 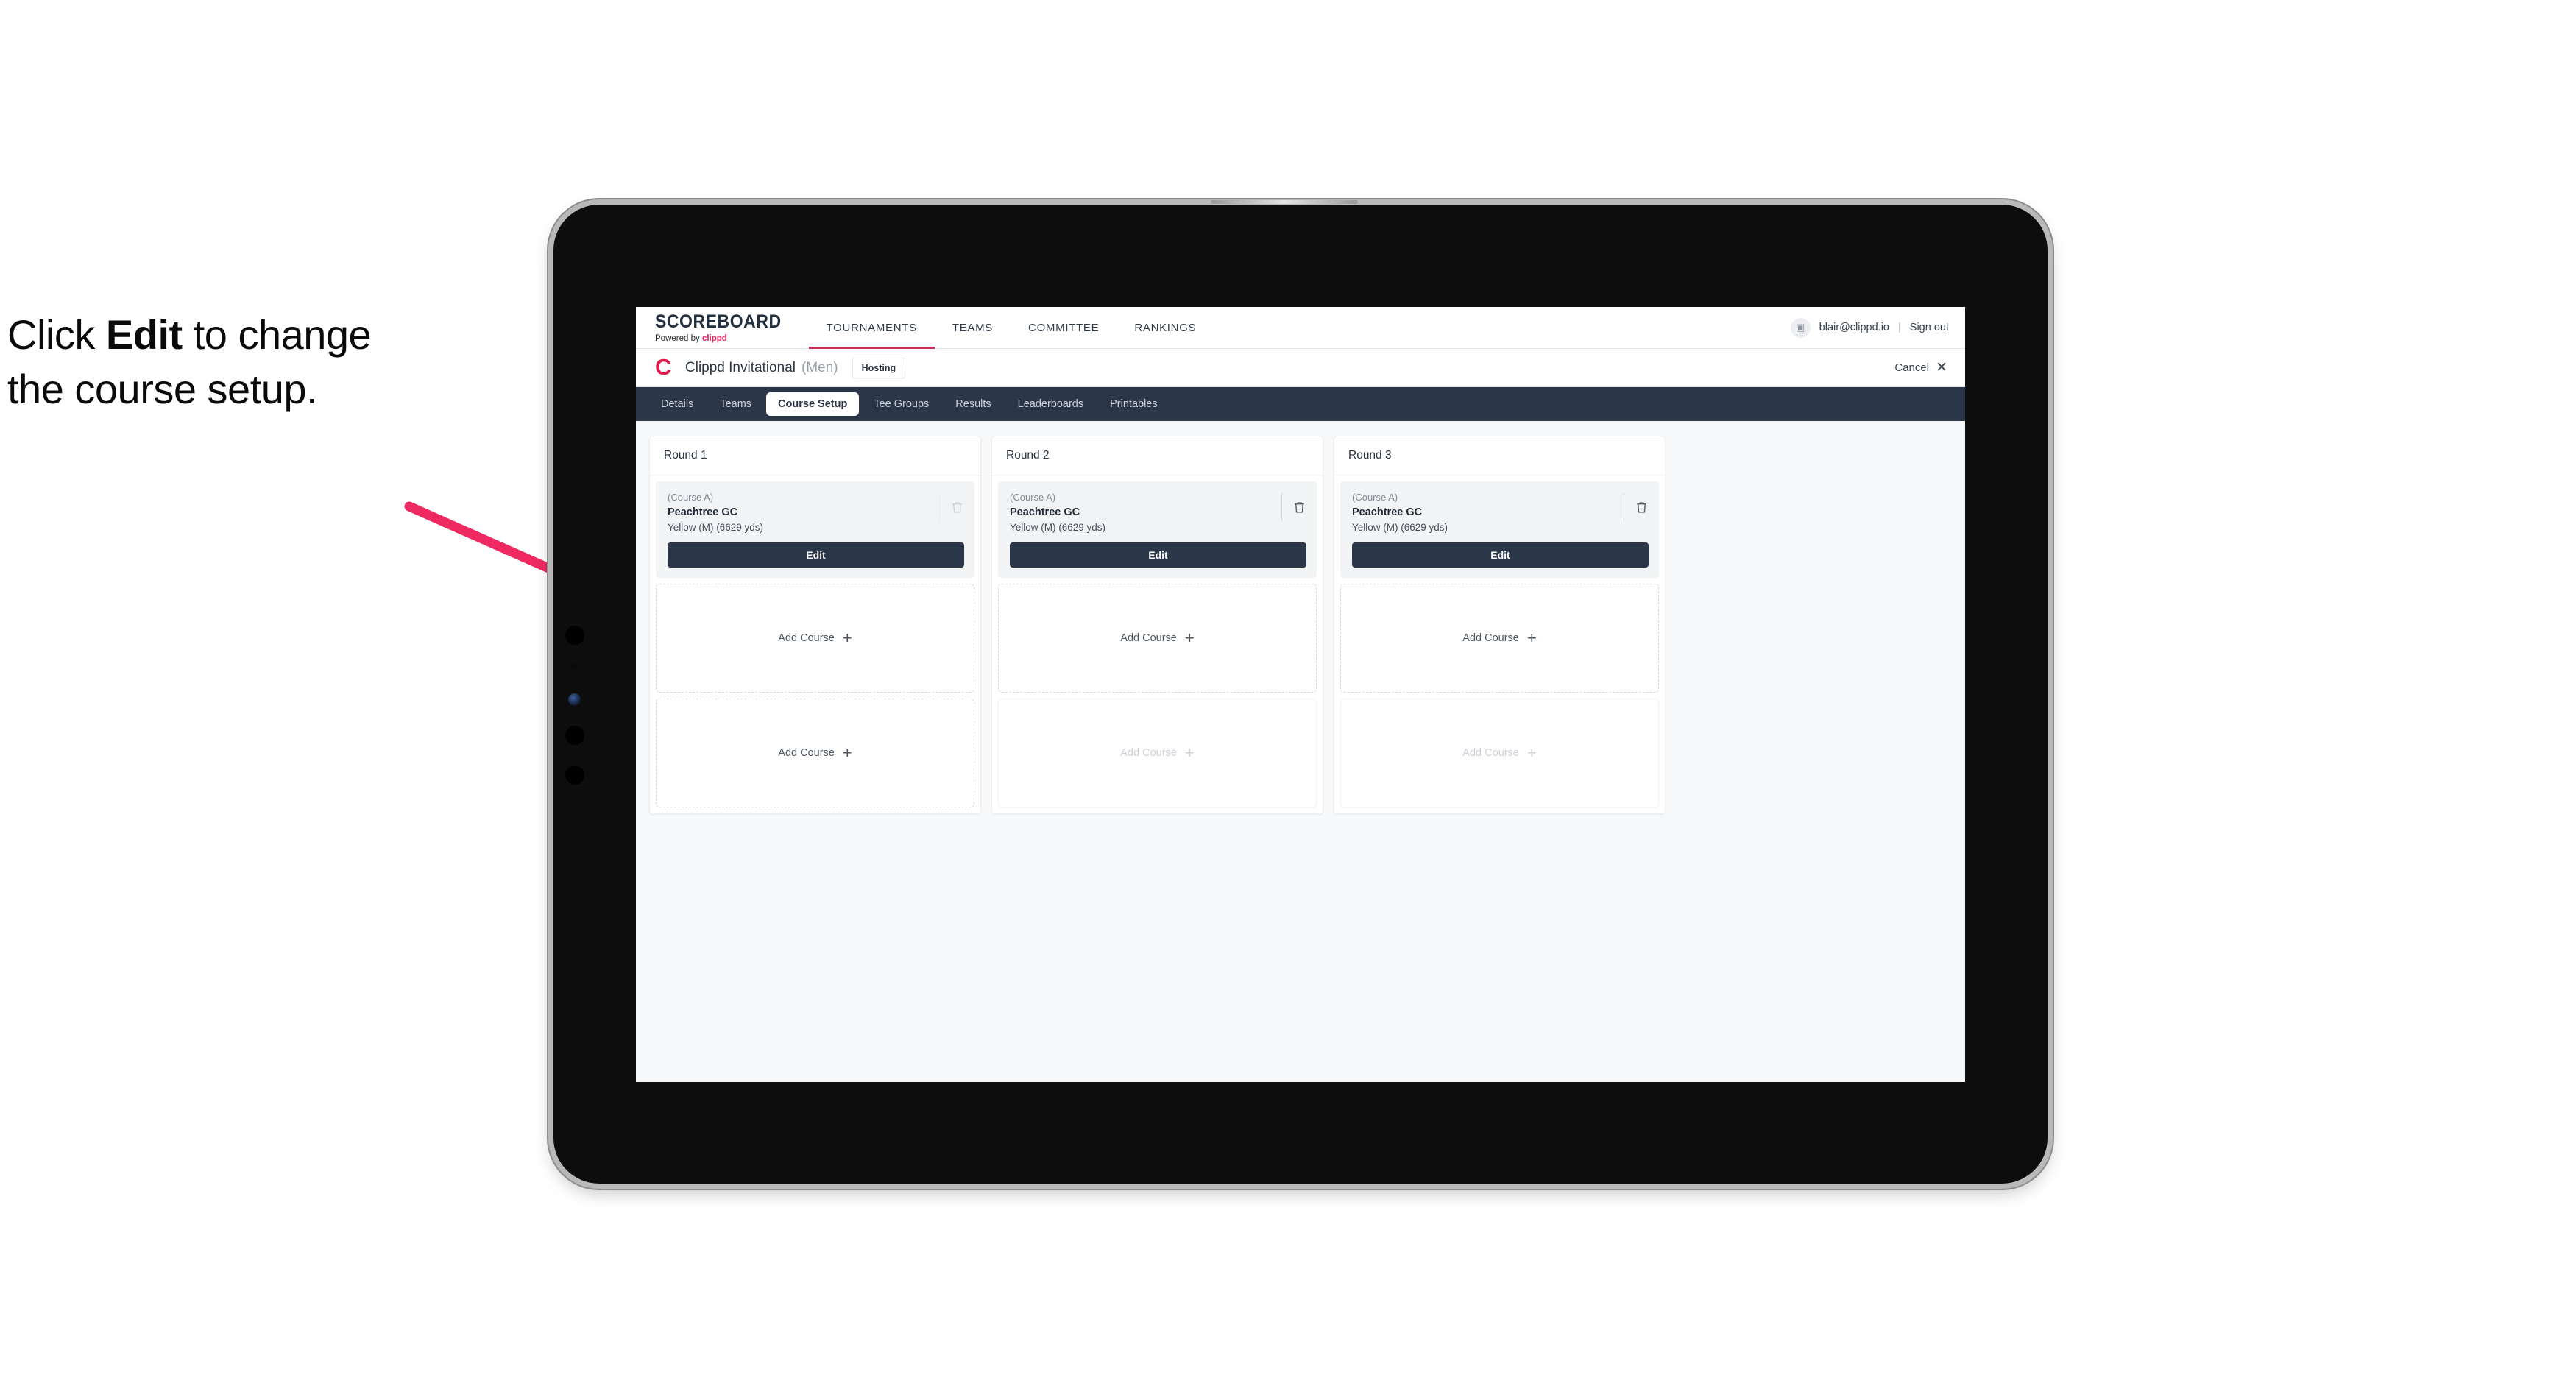 What do you see at coordinates (815, 455) in the screenshot?
I see `round-title: Round 1` at bounding box center [815, 455].